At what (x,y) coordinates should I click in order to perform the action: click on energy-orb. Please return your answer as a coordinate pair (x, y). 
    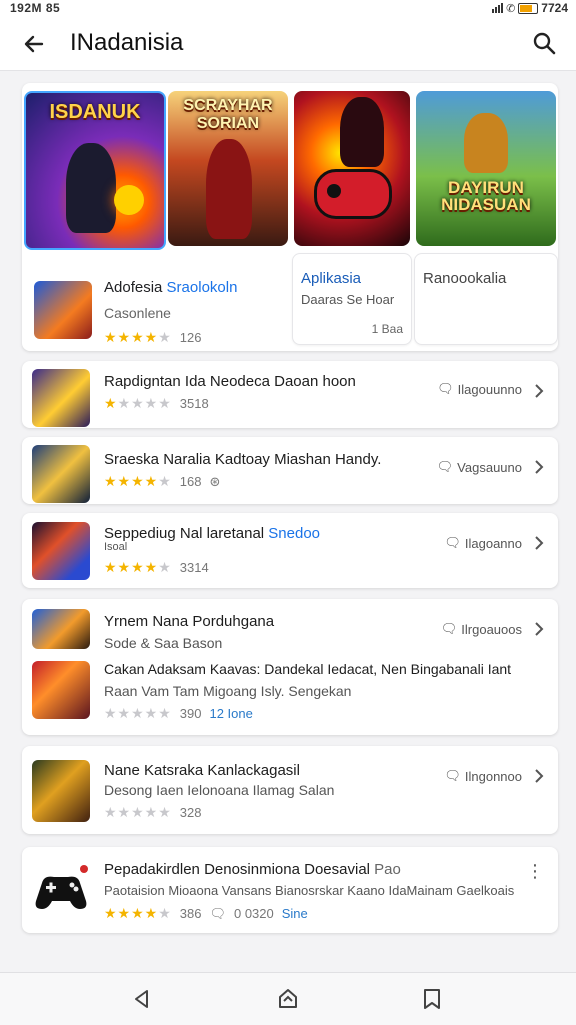
    Looking at the image, I should click on (129, 200).